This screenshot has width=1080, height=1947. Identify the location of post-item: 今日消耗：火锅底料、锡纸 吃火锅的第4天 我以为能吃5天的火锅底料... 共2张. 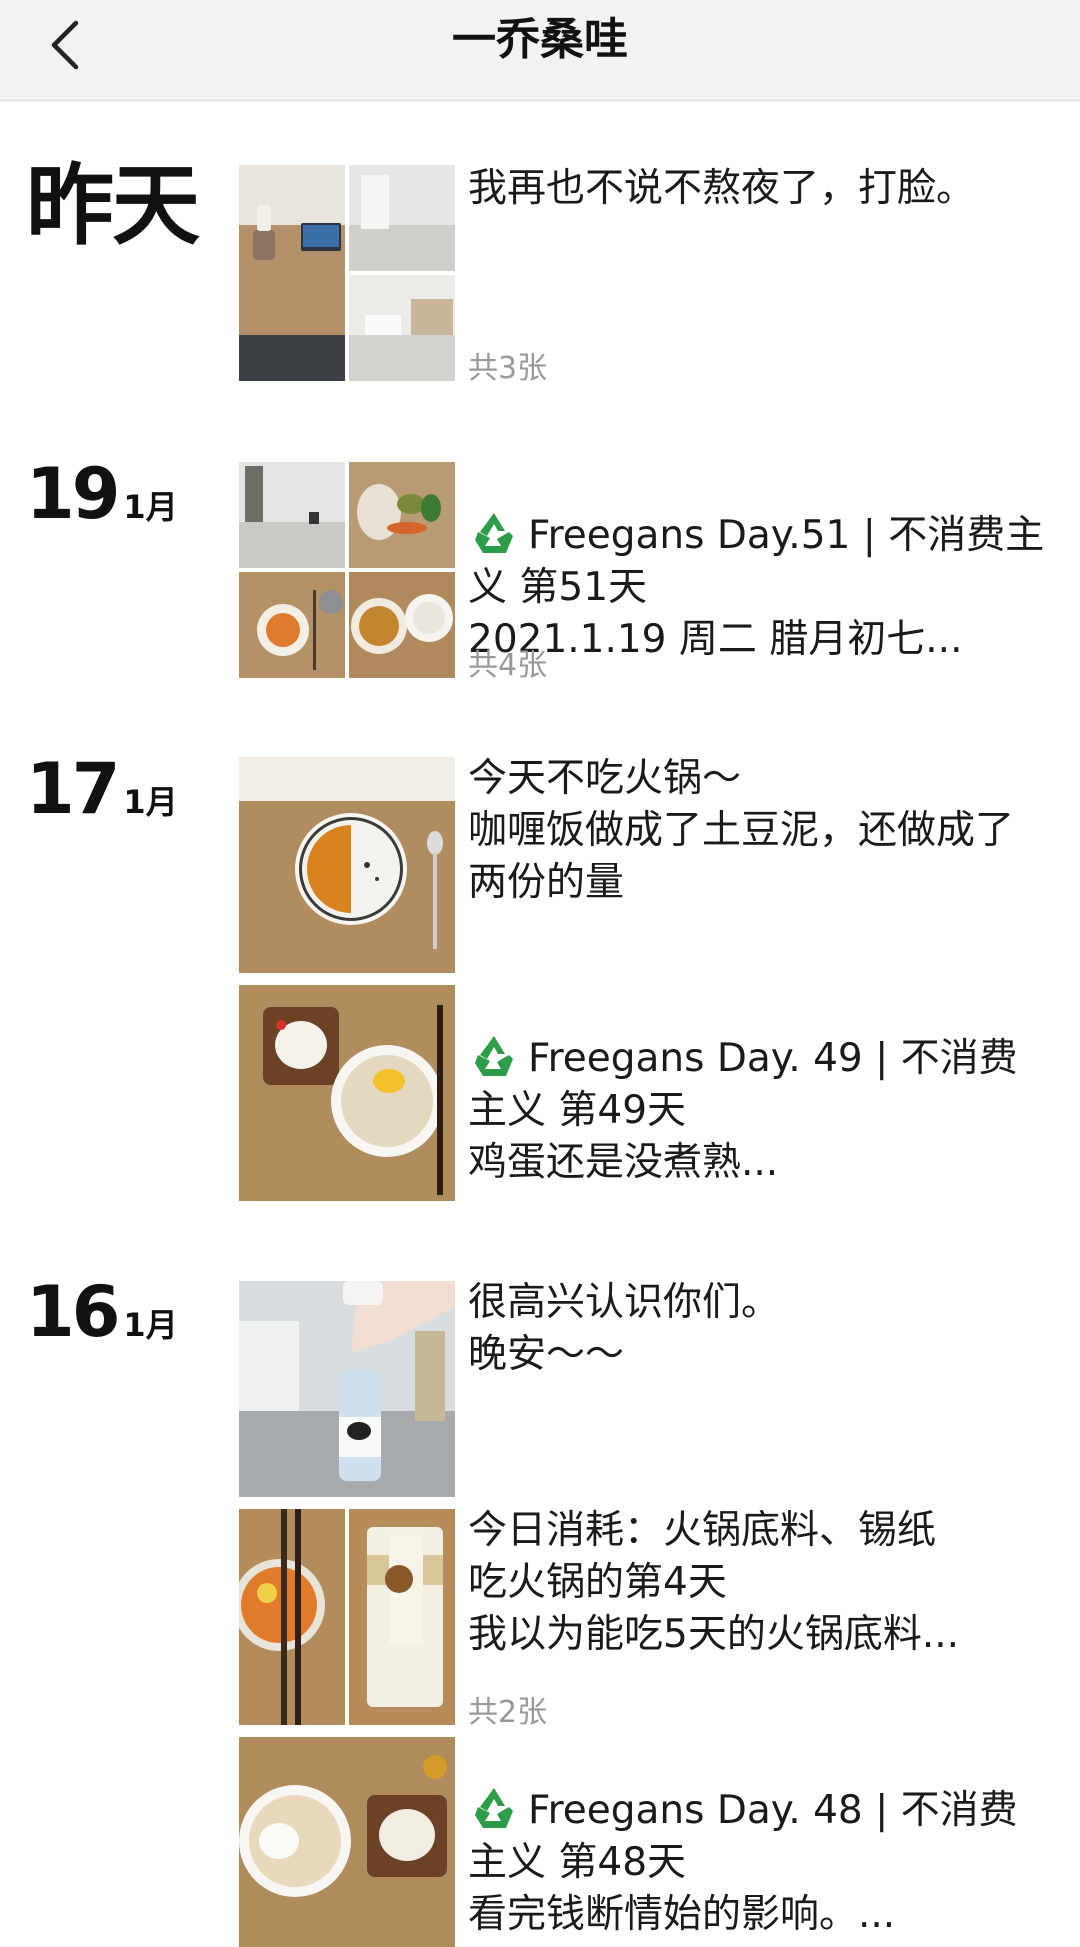
(540, 1619).